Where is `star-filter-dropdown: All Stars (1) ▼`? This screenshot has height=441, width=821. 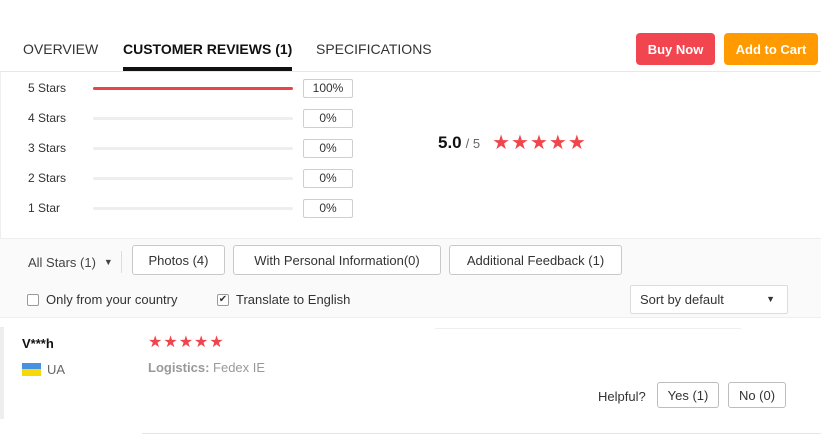 star-filter-dropdown: All Stars (1) ▼ is located at coordinates (70, 262).